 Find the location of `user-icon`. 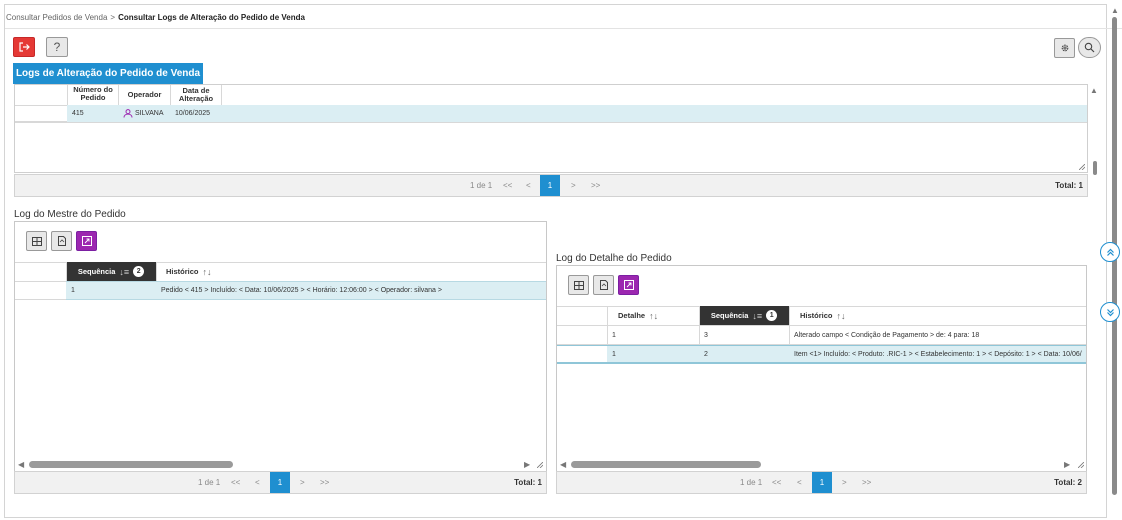

user-icon is located at coordinates (128, 113).